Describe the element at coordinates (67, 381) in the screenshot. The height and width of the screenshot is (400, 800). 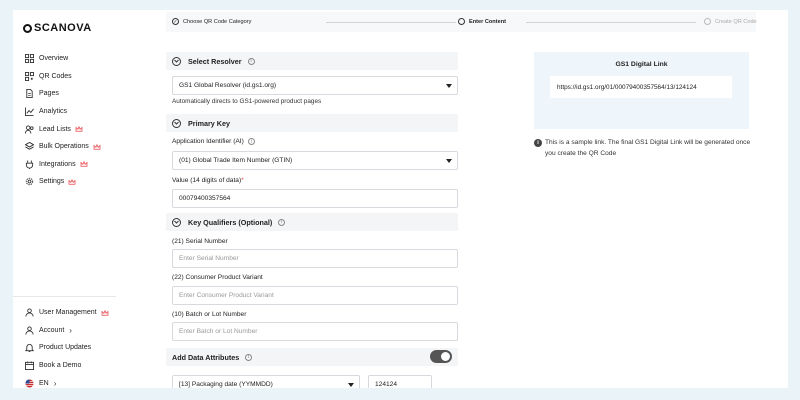
I see `language-selector: EN ›` at that location.